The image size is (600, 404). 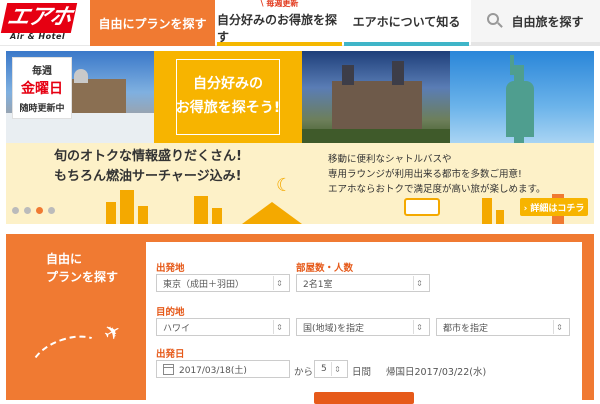 I want to click on copy-right-line-1: 移動に便利なシャトルバスや, so click(x=390, y=159).